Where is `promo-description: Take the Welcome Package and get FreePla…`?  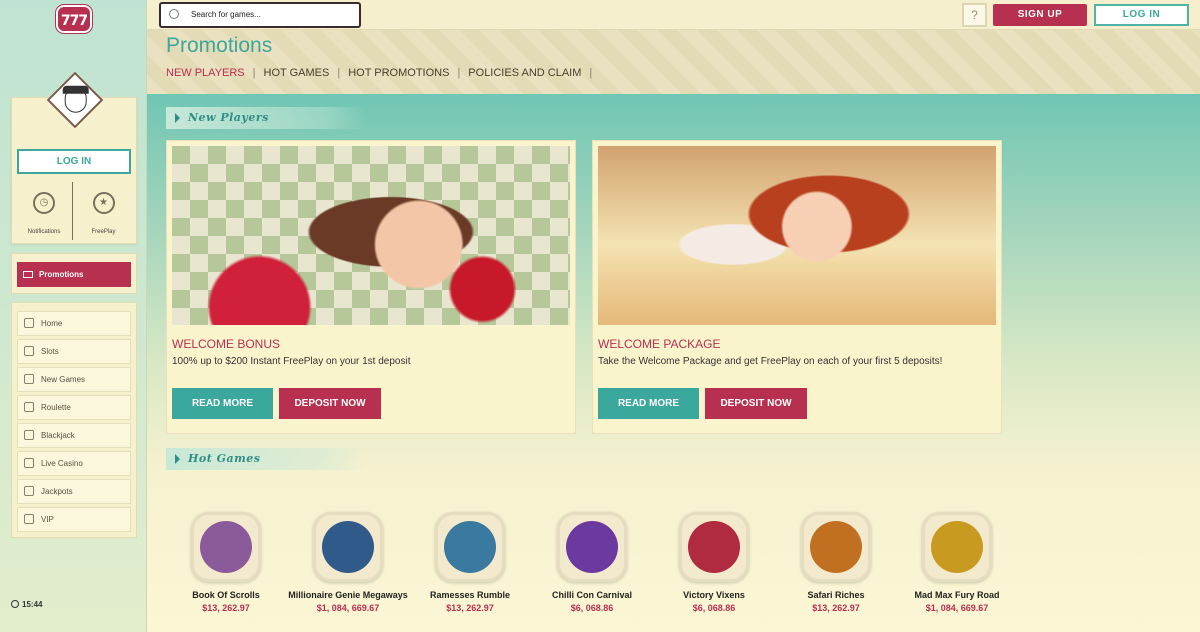 promo-description: Take the Welcome Package and get FreePla… is located at coordinates (770, 361).